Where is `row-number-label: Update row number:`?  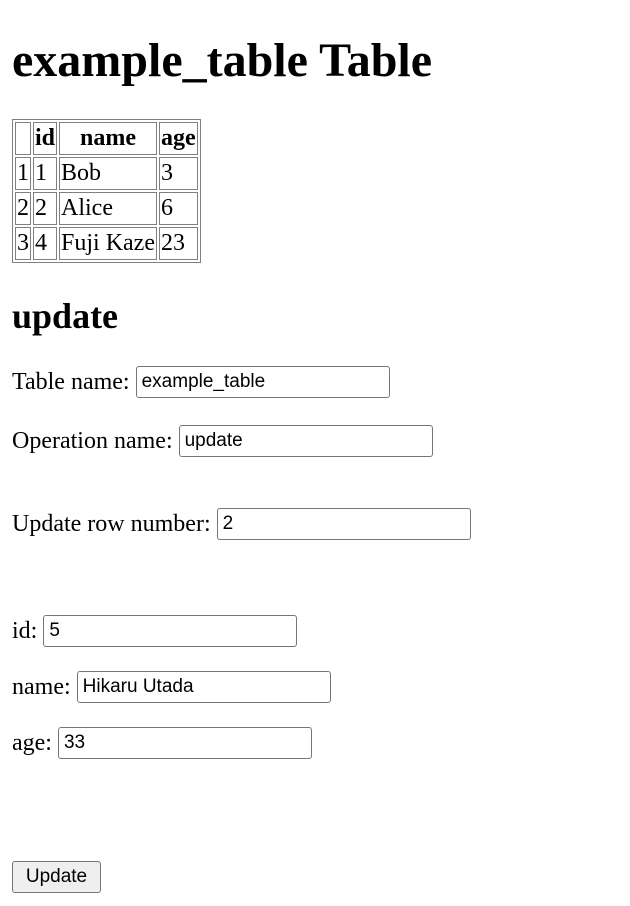 row-number-label: Update row number: is located at coordinates (111, 523).